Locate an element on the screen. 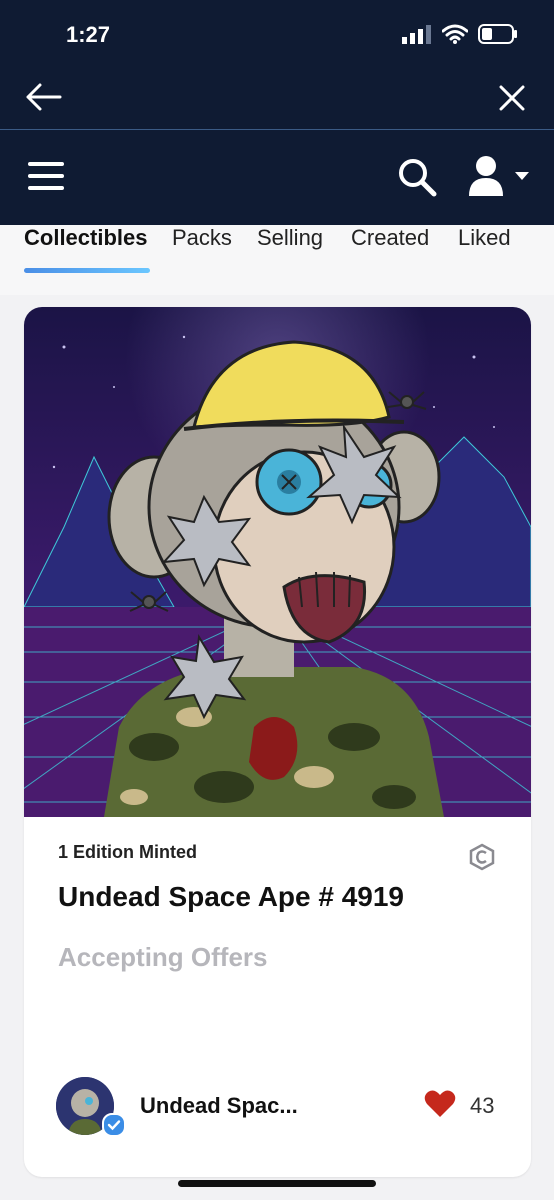 The width and height of the screenshot is (554, 1200). tab-created: Created is located at coordinates (390, 238).